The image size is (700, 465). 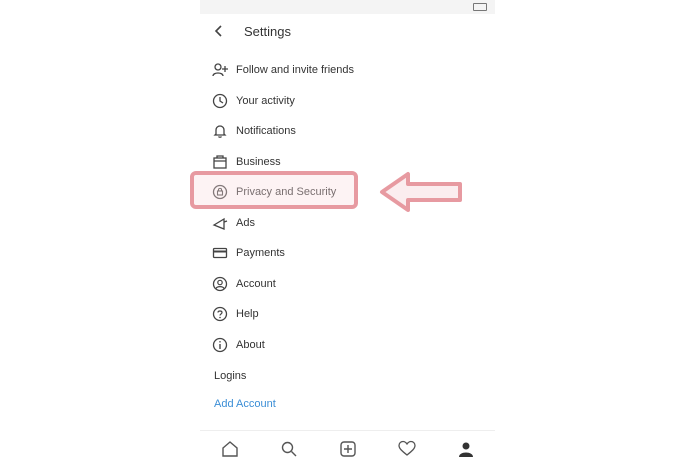 What do you see at coordinates (220, 284) in the screenshot?
I see `account-icon` at bounding box center [220, 284].